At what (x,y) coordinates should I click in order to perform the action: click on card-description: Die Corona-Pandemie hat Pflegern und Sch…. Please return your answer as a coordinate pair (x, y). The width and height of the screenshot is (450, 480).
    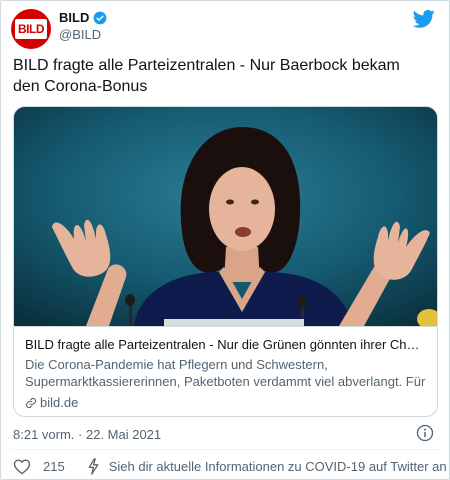
    Looking at the image, I should click on (225, 373).